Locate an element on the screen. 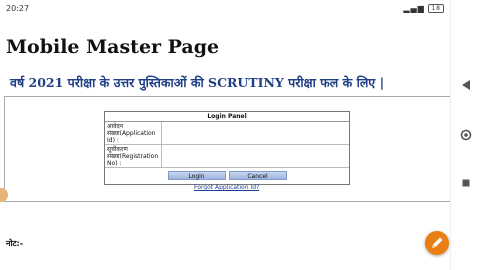 The width and height of the screenshot is (480, 270). edit-pencil-icon is located at coordinates (437, 242).